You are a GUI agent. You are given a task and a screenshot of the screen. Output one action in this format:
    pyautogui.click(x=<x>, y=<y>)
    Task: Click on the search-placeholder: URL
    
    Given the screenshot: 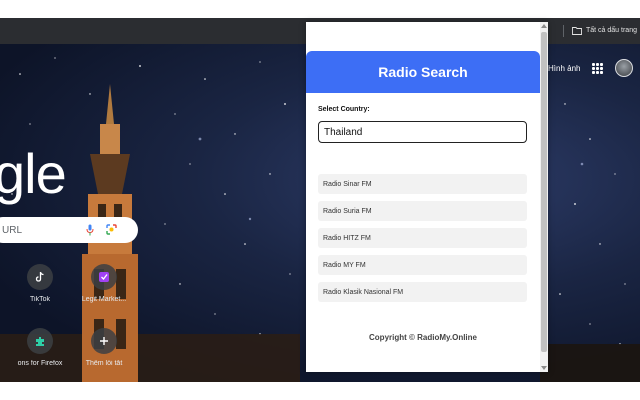 What is the action you would take?
    pyautogui.click(x=12, y=230)
    